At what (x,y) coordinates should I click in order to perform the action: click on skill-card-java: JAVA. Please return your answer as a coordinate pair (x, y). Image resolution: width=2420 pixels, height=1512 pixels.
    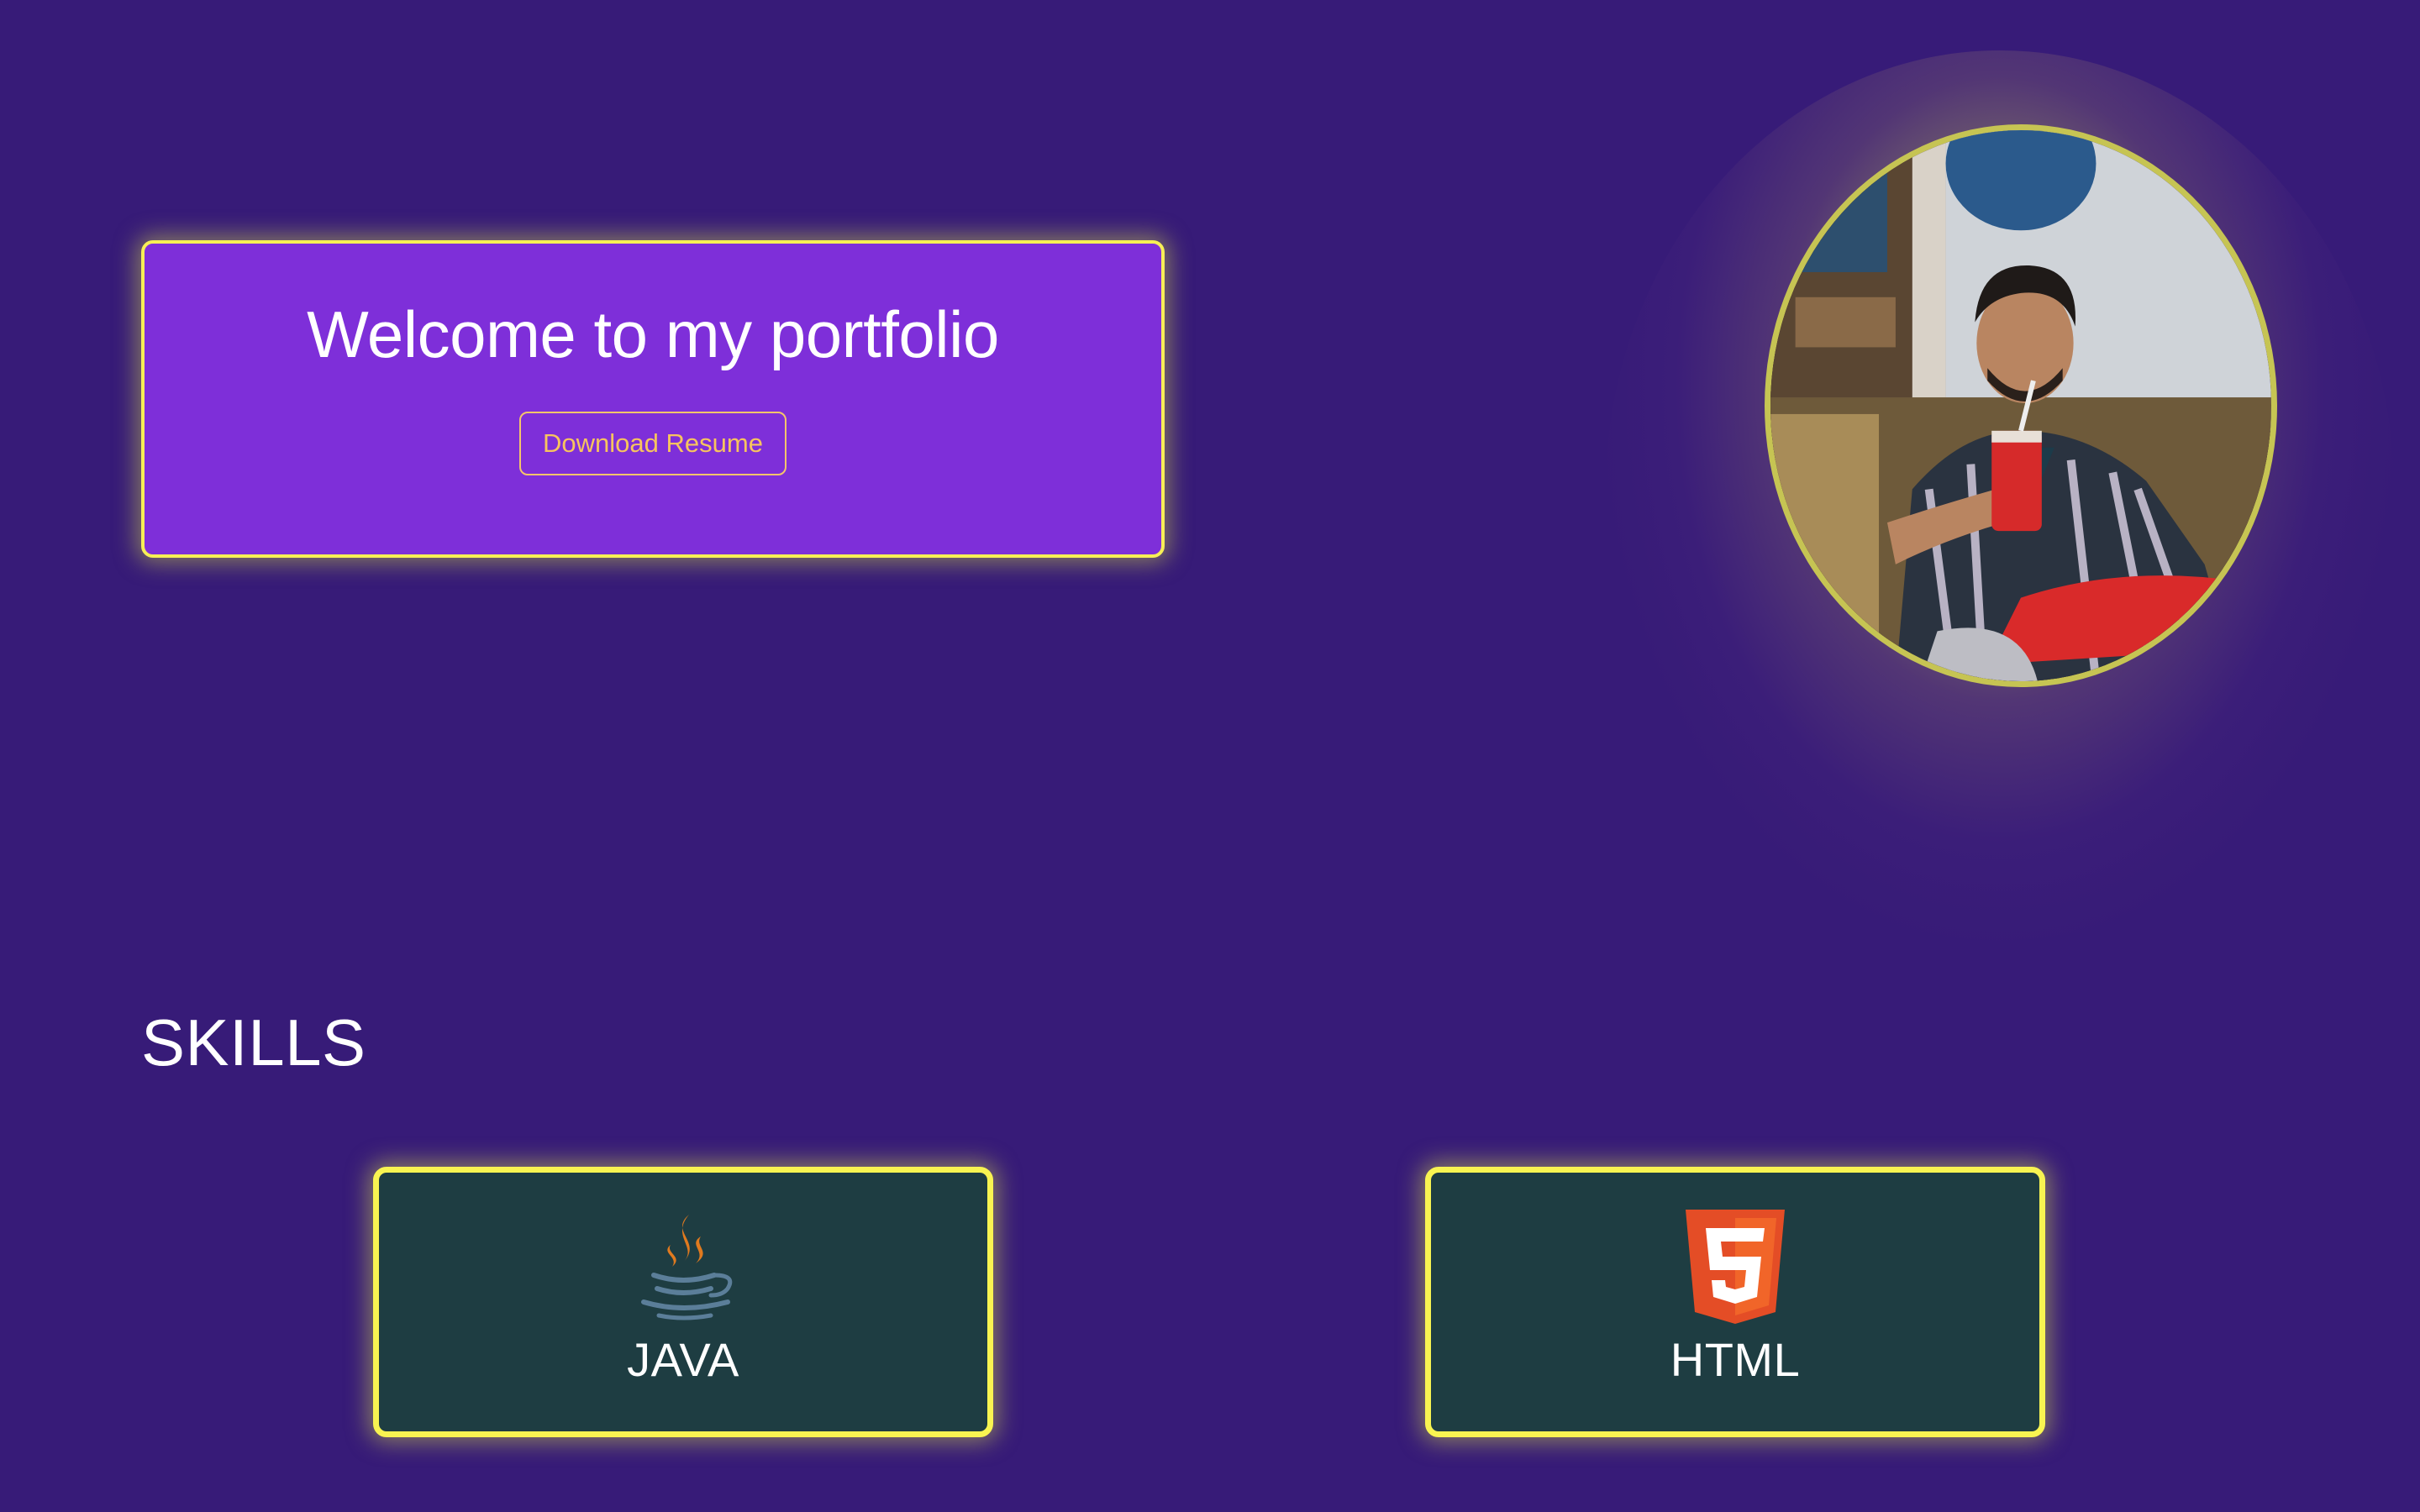
    Looking at the image, I should click on (683, 1302).